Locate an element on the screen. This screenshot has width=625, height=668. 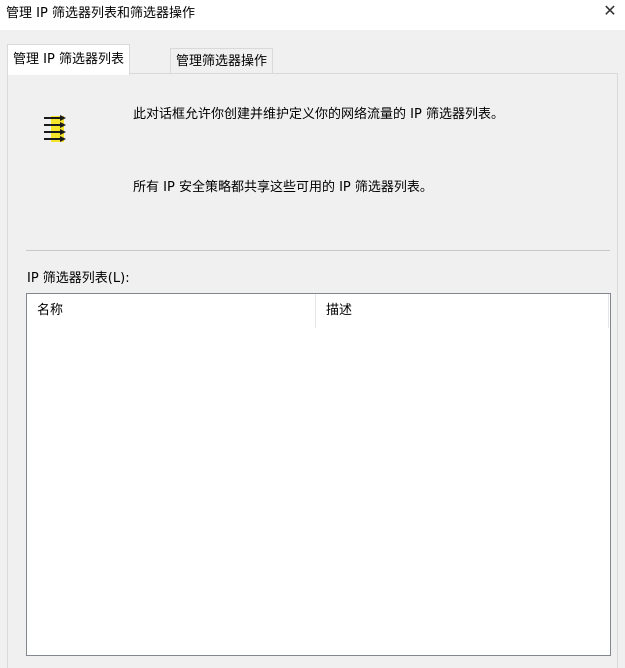
title-bar: 管理 IP 筛选器列表和筛选器操作 ✕ is located at coordinates (312, 15).